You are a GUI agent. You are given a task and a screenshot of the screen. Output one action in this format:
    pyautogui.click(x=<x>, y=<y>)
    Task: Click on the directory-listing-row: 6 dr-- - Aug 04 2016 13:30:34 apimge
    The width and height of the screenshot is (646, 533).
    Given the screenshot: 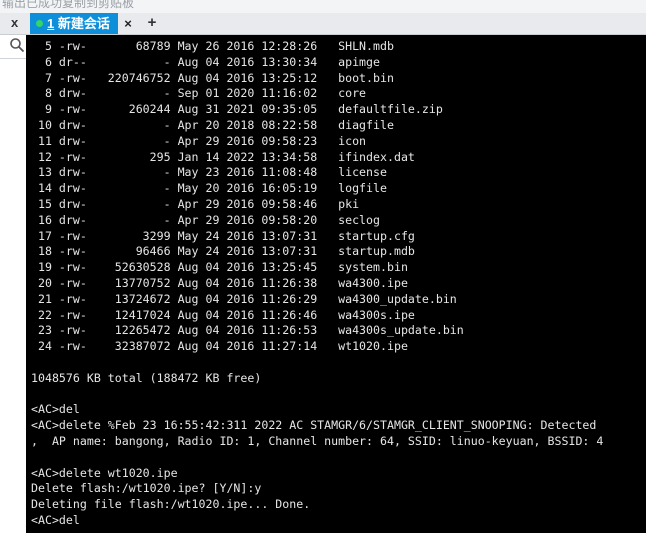 What is the action you would take?
    pyautogui.click(x=206, y=61)
    